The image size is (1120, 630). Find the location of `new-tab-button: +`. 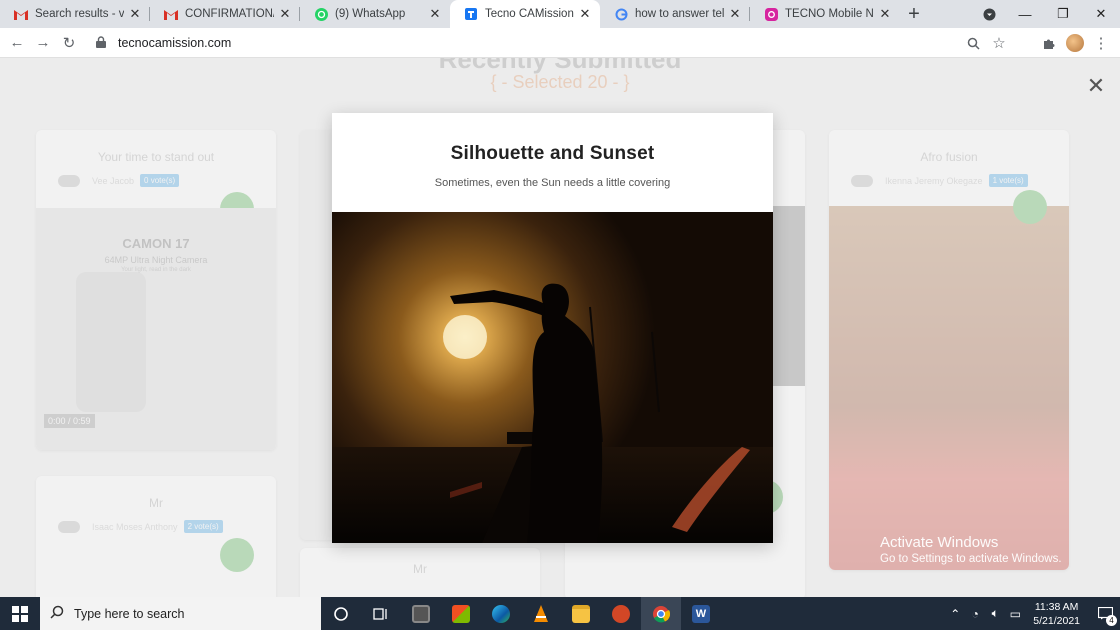

new-tab-button: + is located at coordinates (914, 14).